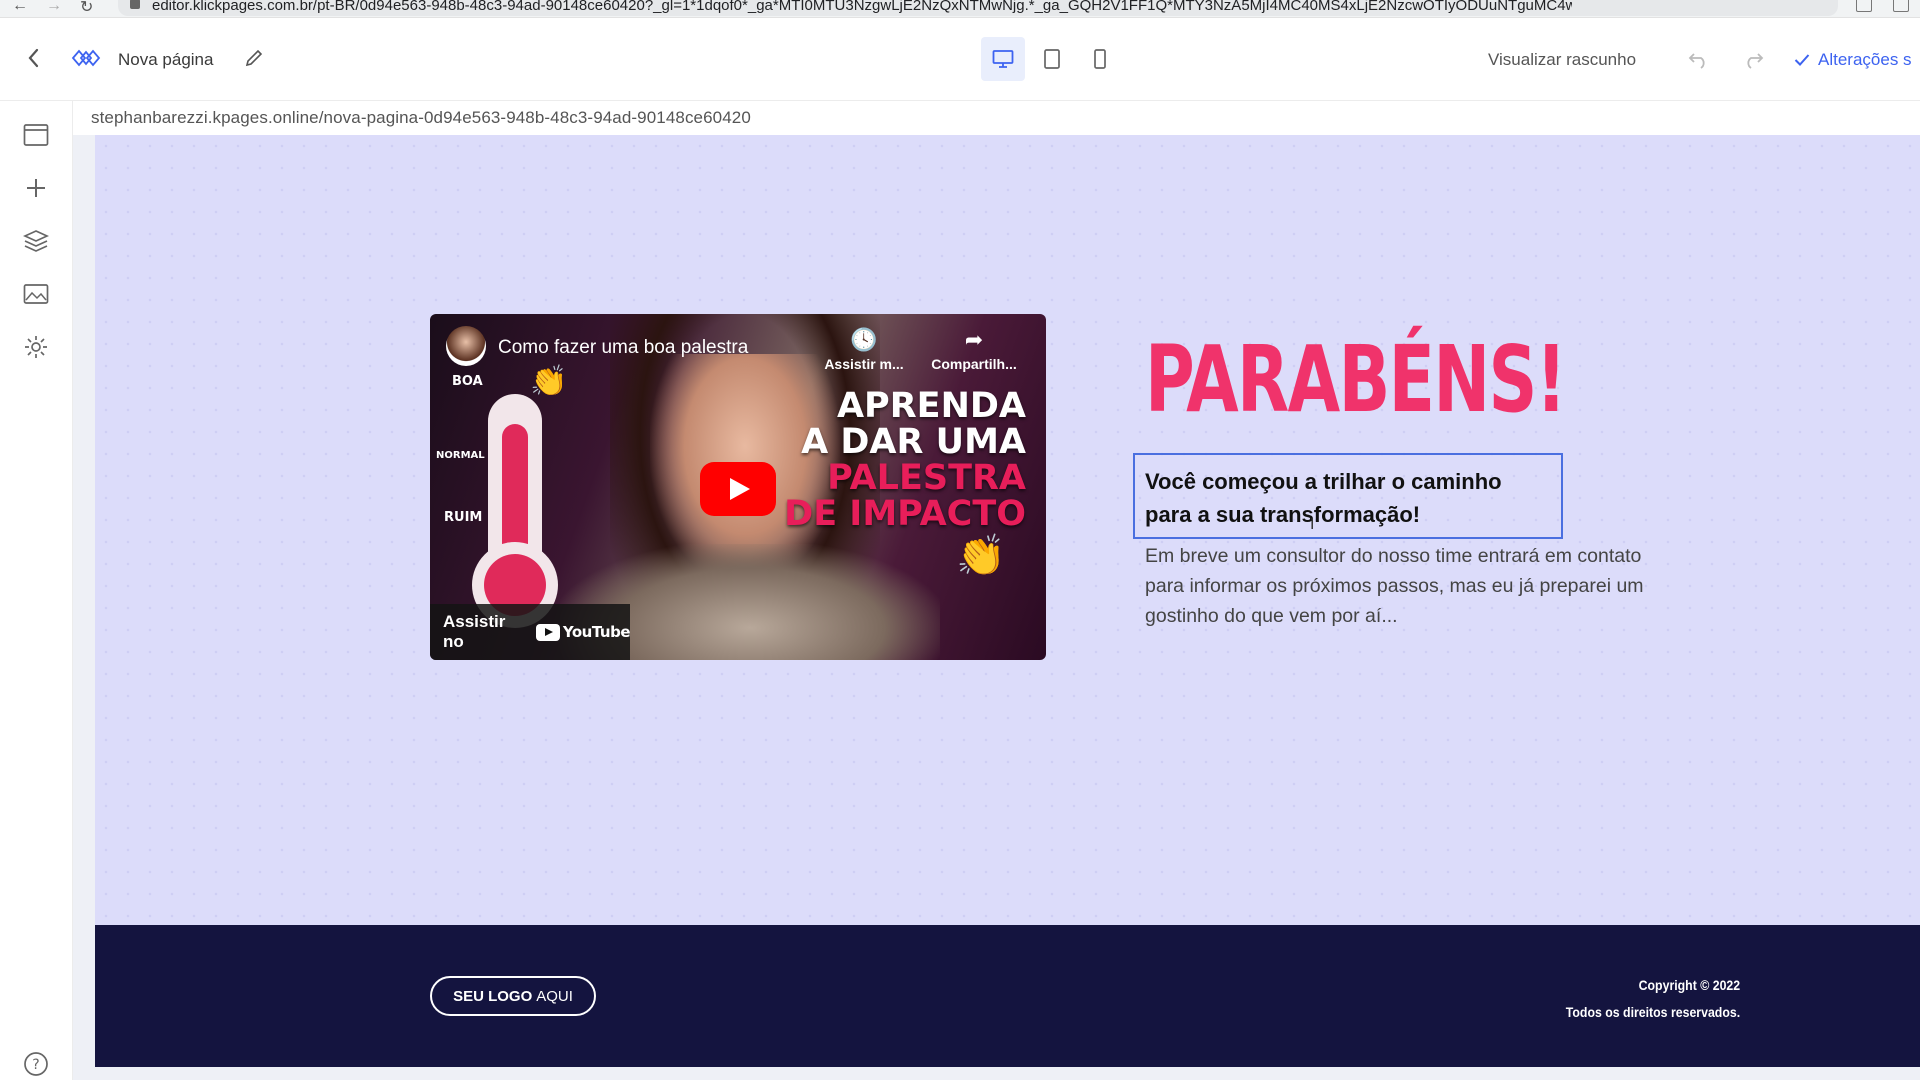 The width and height of the screenshot is (1920, 1080). I want to click on layers-icon, so click(36, 241).